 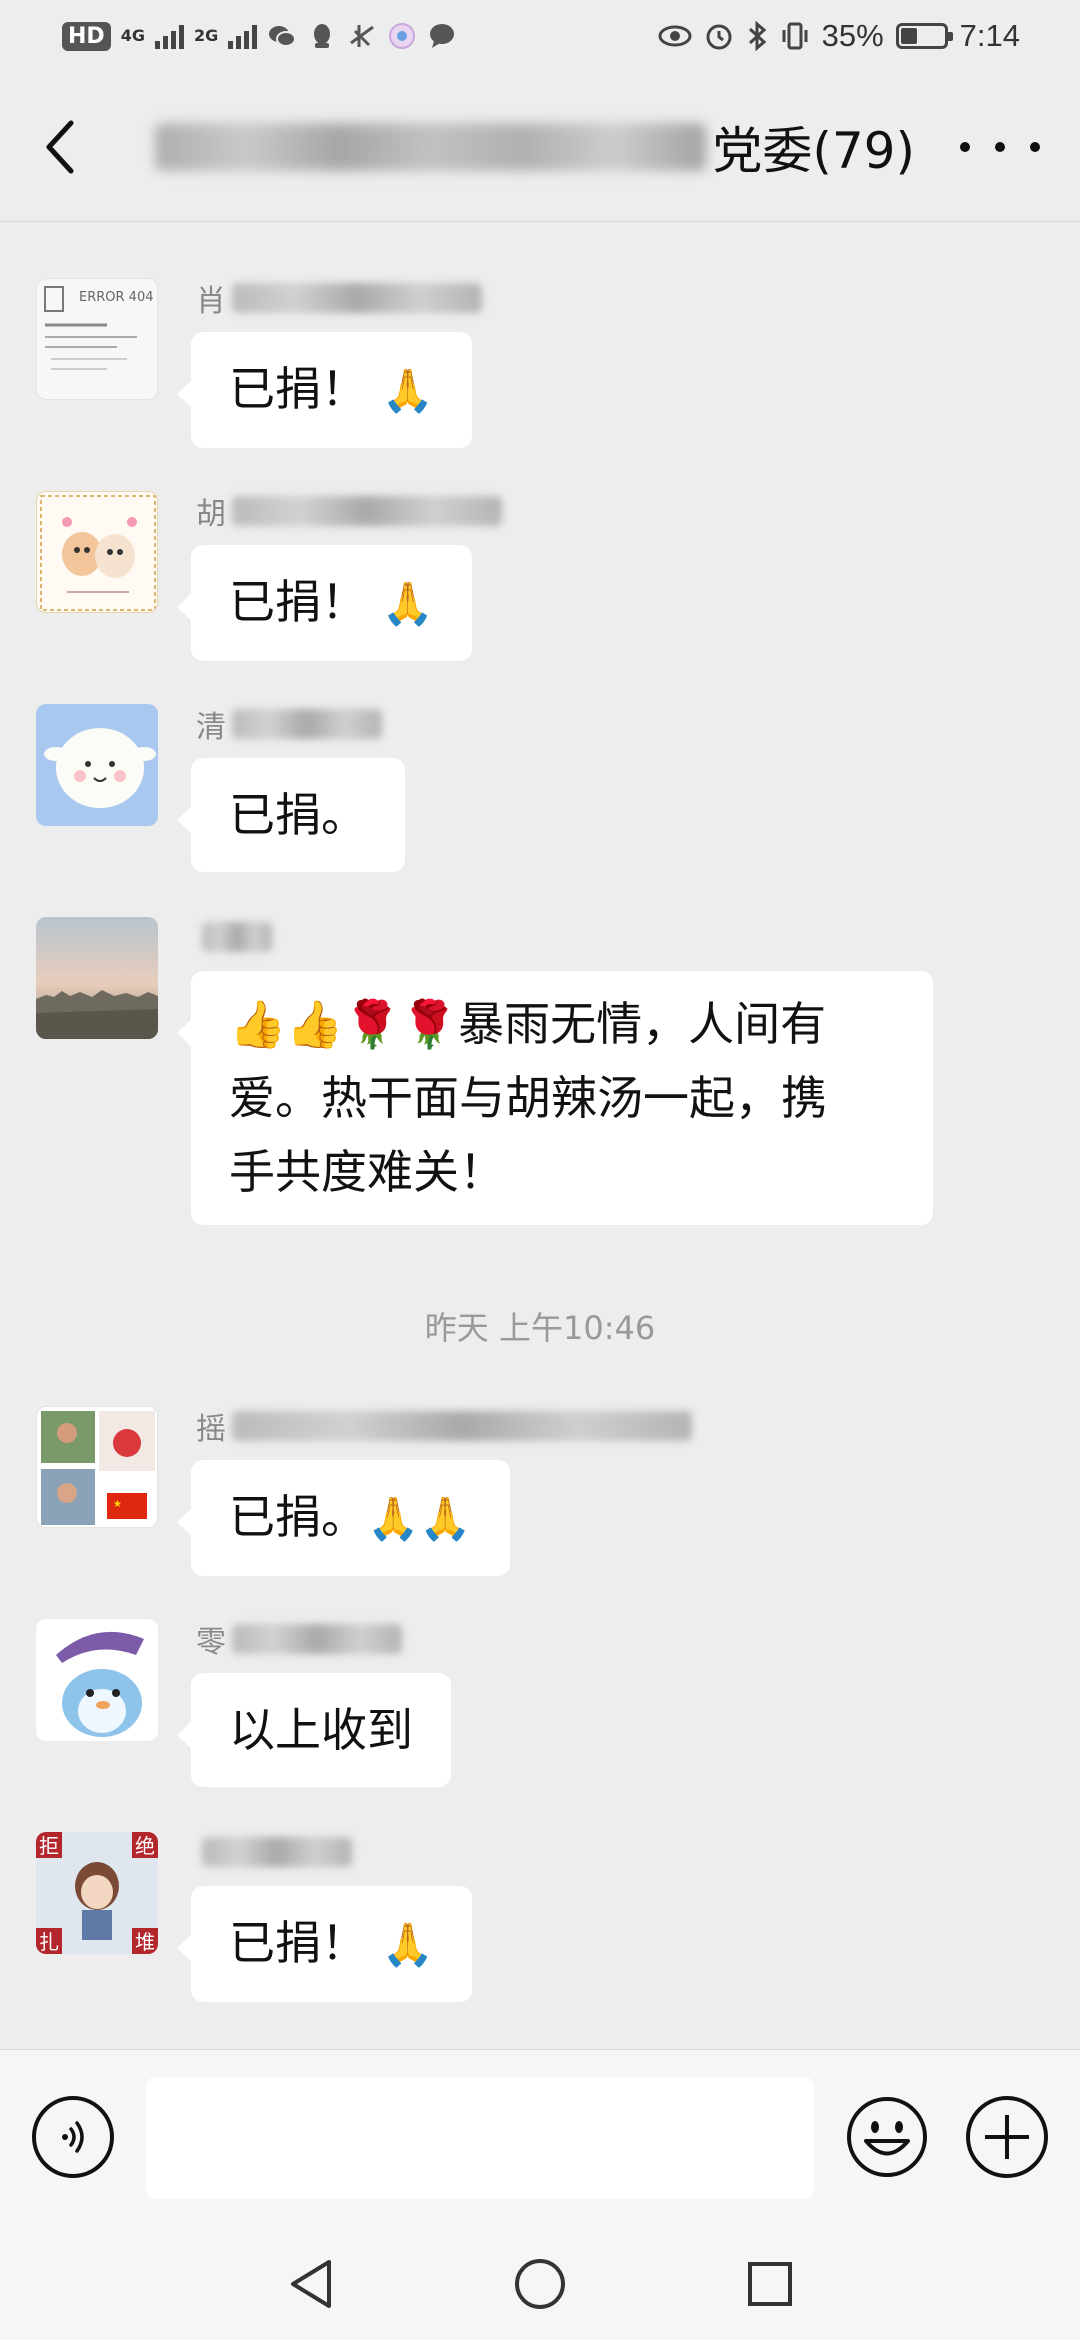 I want to click on message-icon, so click(x=442, y=36).